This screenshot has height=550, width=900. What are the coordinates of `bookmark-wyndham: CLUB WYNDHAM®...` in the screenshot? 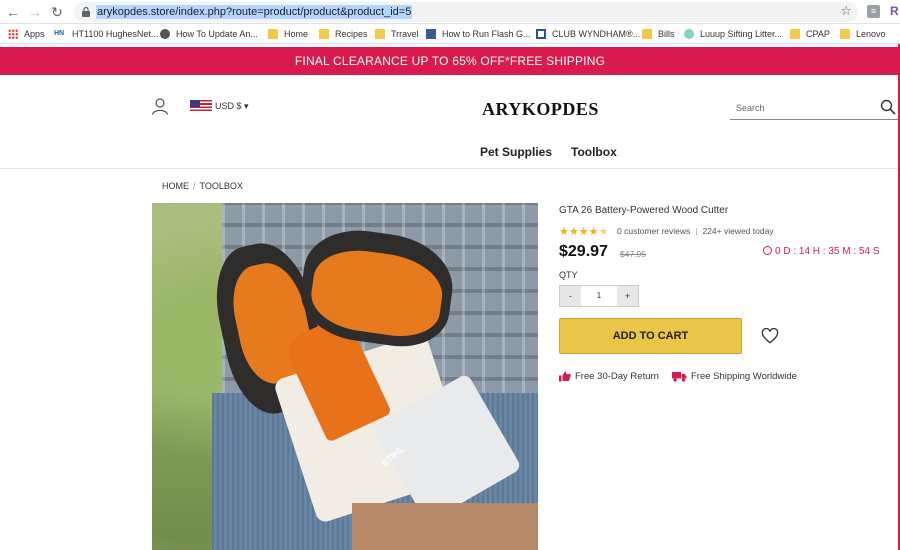 It's located at (588, 34).